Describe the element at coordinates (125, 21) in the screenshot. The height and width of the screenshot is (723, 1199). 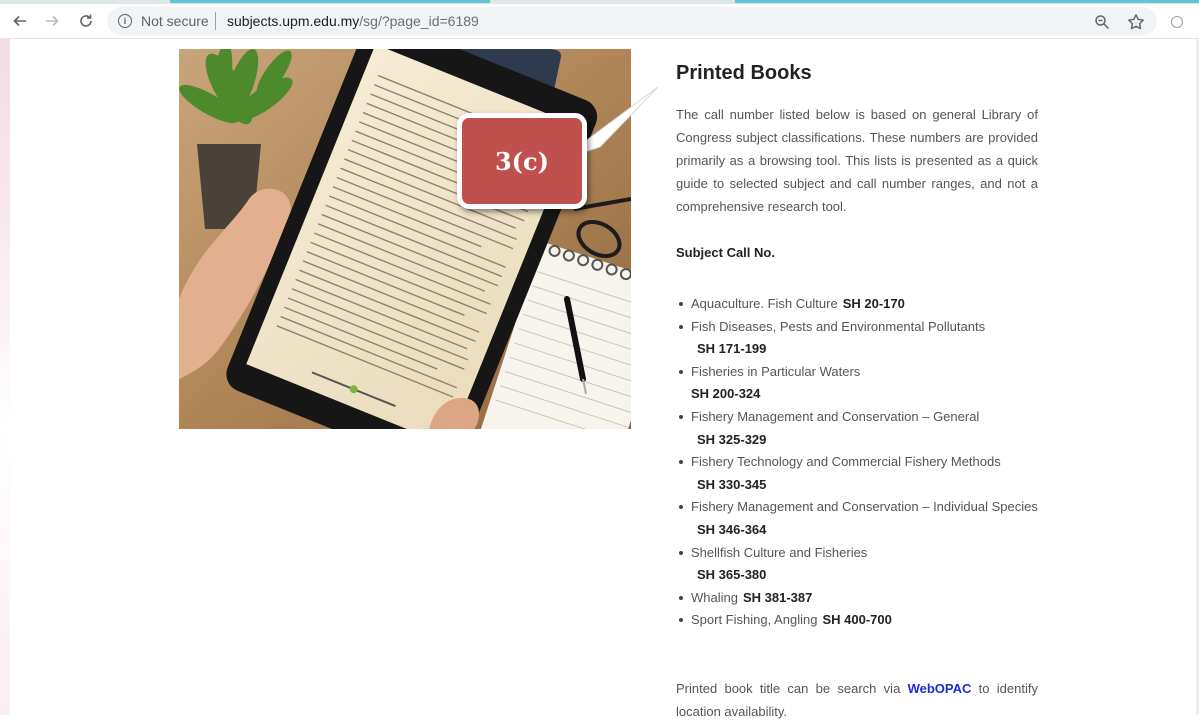
I see `info-icon: i` at that location.